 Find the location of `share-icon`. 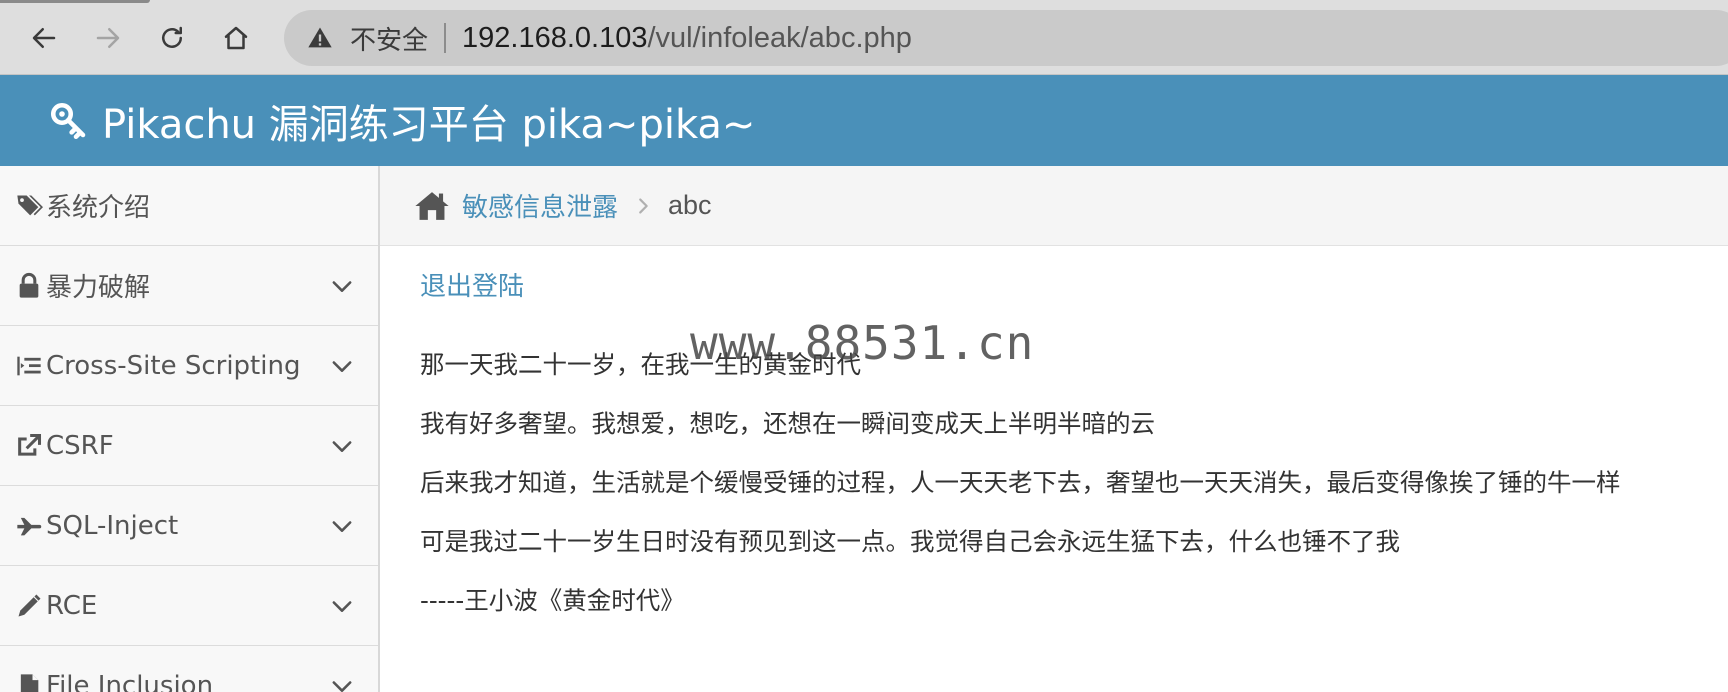

share-icon is located at coordinates (29, 446).